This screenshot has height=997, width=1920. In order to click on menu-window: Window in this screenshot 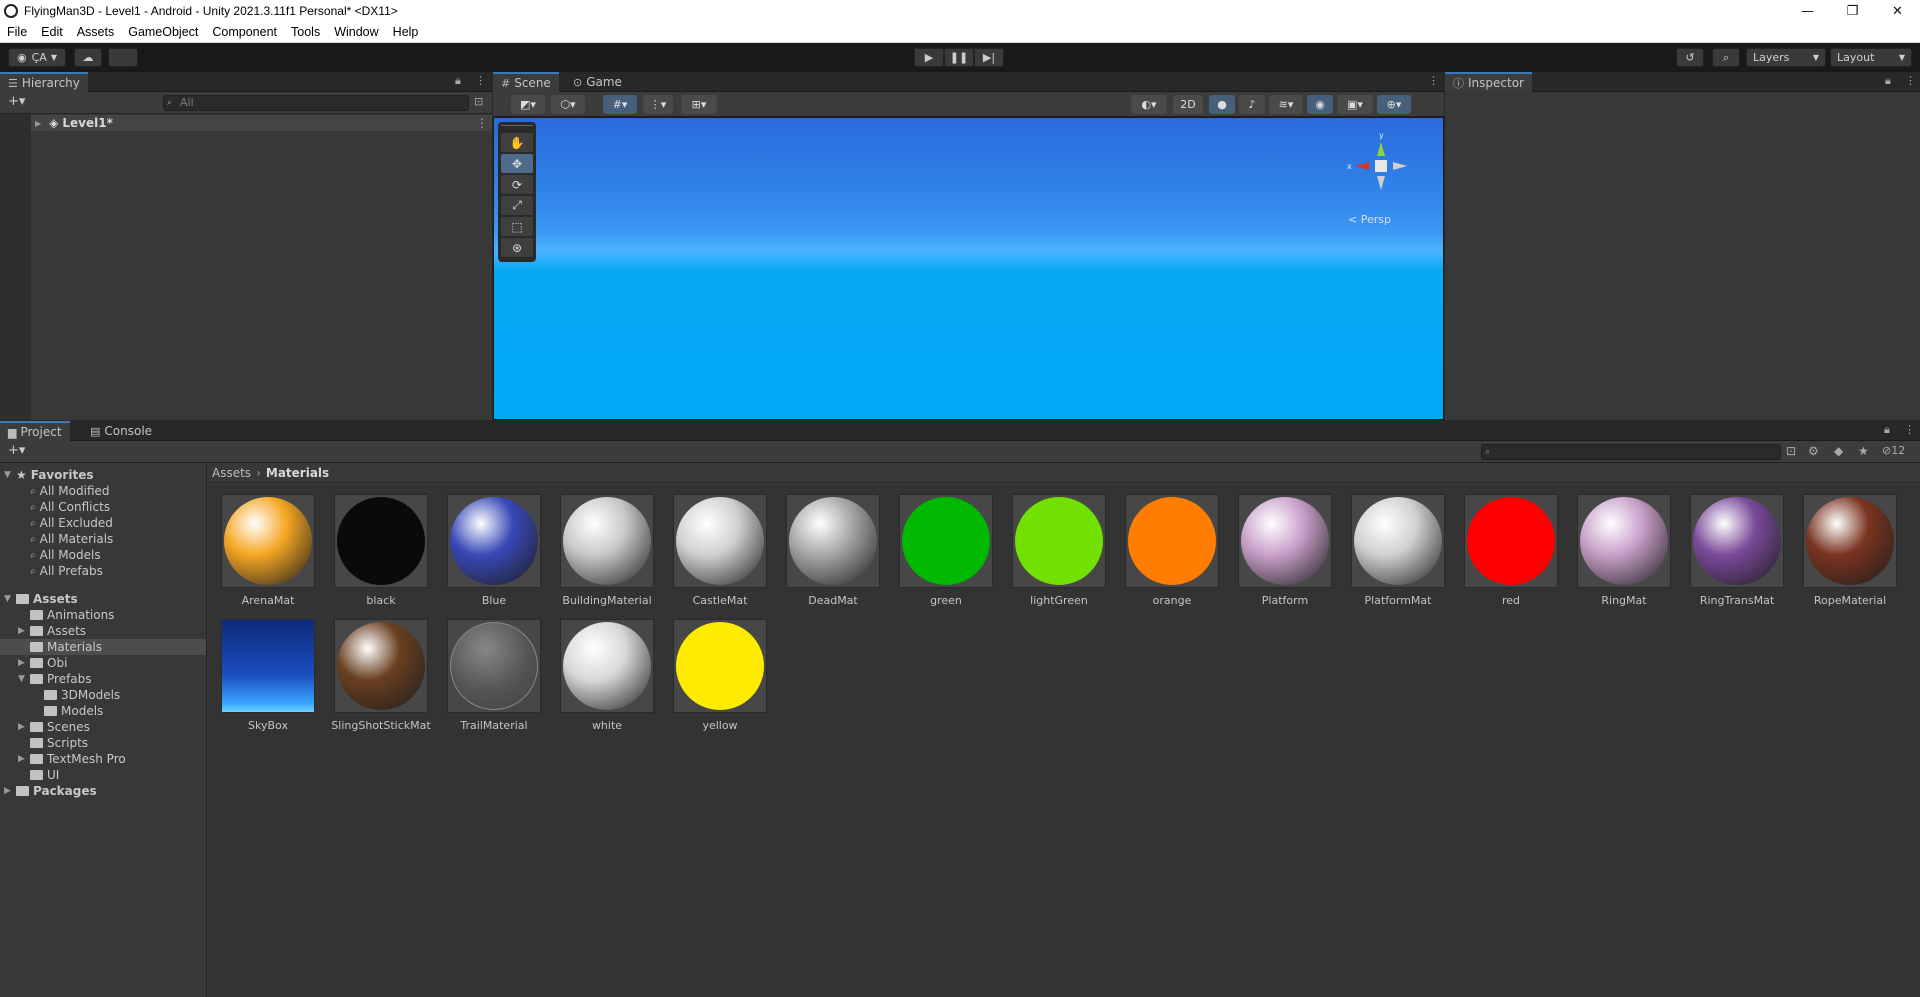, I will do `click(356, 32)`.